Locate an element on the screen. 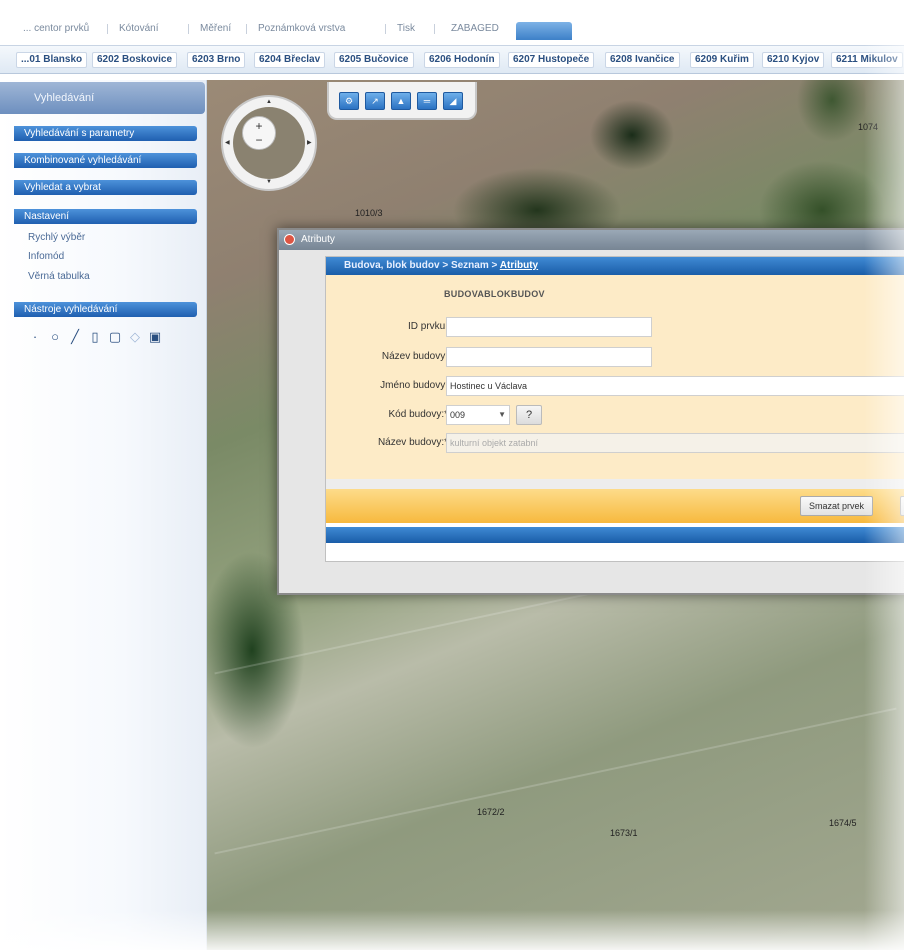 The image size is (904, 950). search-tools: · ○ ╱ ▯ ▢ ◇ ▣ is located at coordinates (95, 337).